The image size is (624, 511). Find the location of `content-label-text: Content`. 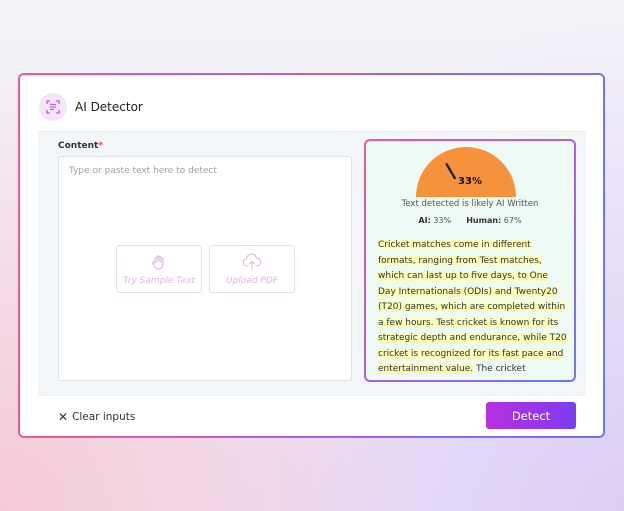

content-label-text: Content is located at coordinates (78, 146).